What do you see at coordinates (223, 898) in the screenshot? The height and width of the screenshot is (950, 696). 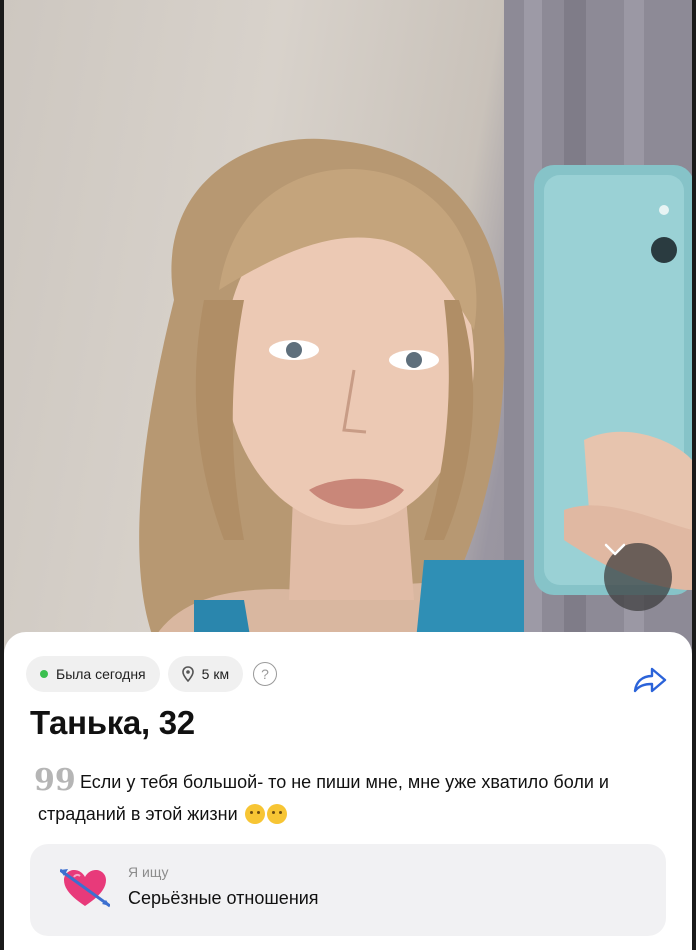 I see `looking-for-value: Серьёзные отношения` at bounding box center [223, 898].